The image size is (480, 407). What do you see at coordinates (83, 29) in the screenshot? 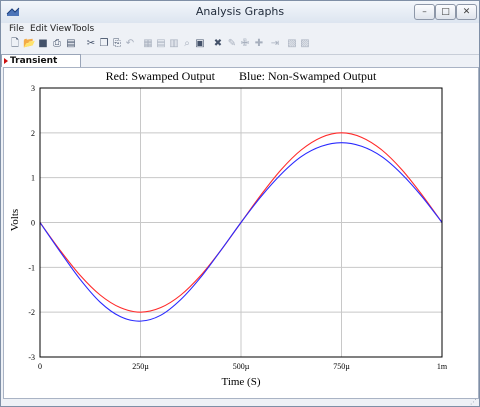
I see `menu-tools: Tools` at bounding box center [83, 29].